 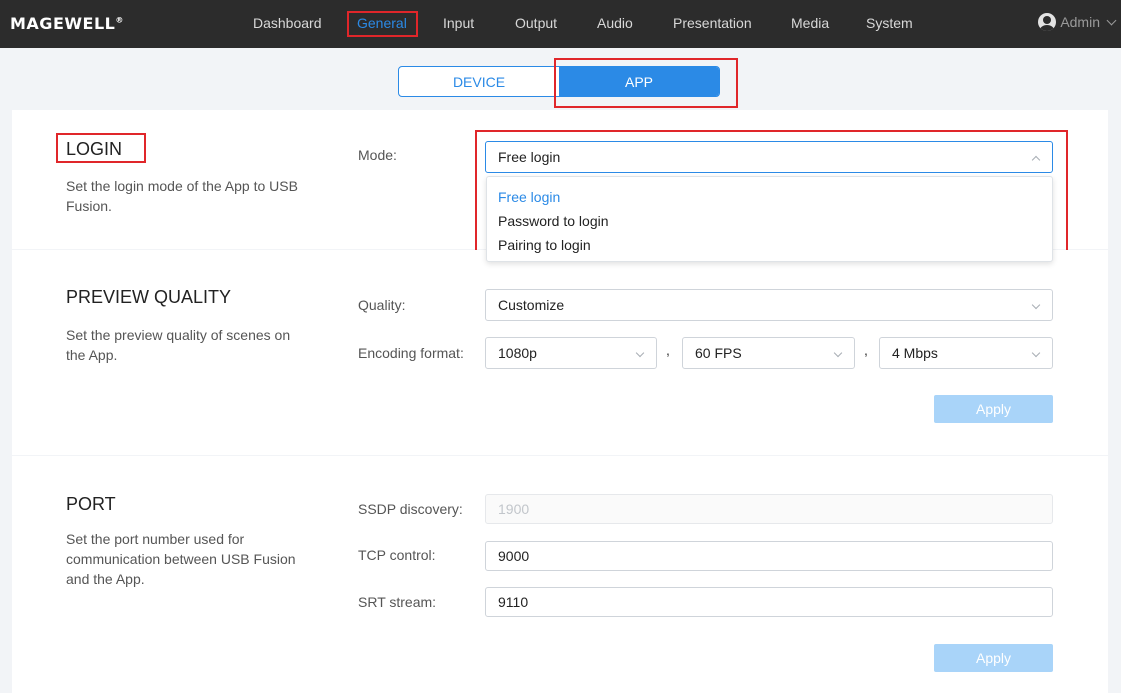 I want to click on srt-stream-label: SRT stream:, so click(x=397, y=602).